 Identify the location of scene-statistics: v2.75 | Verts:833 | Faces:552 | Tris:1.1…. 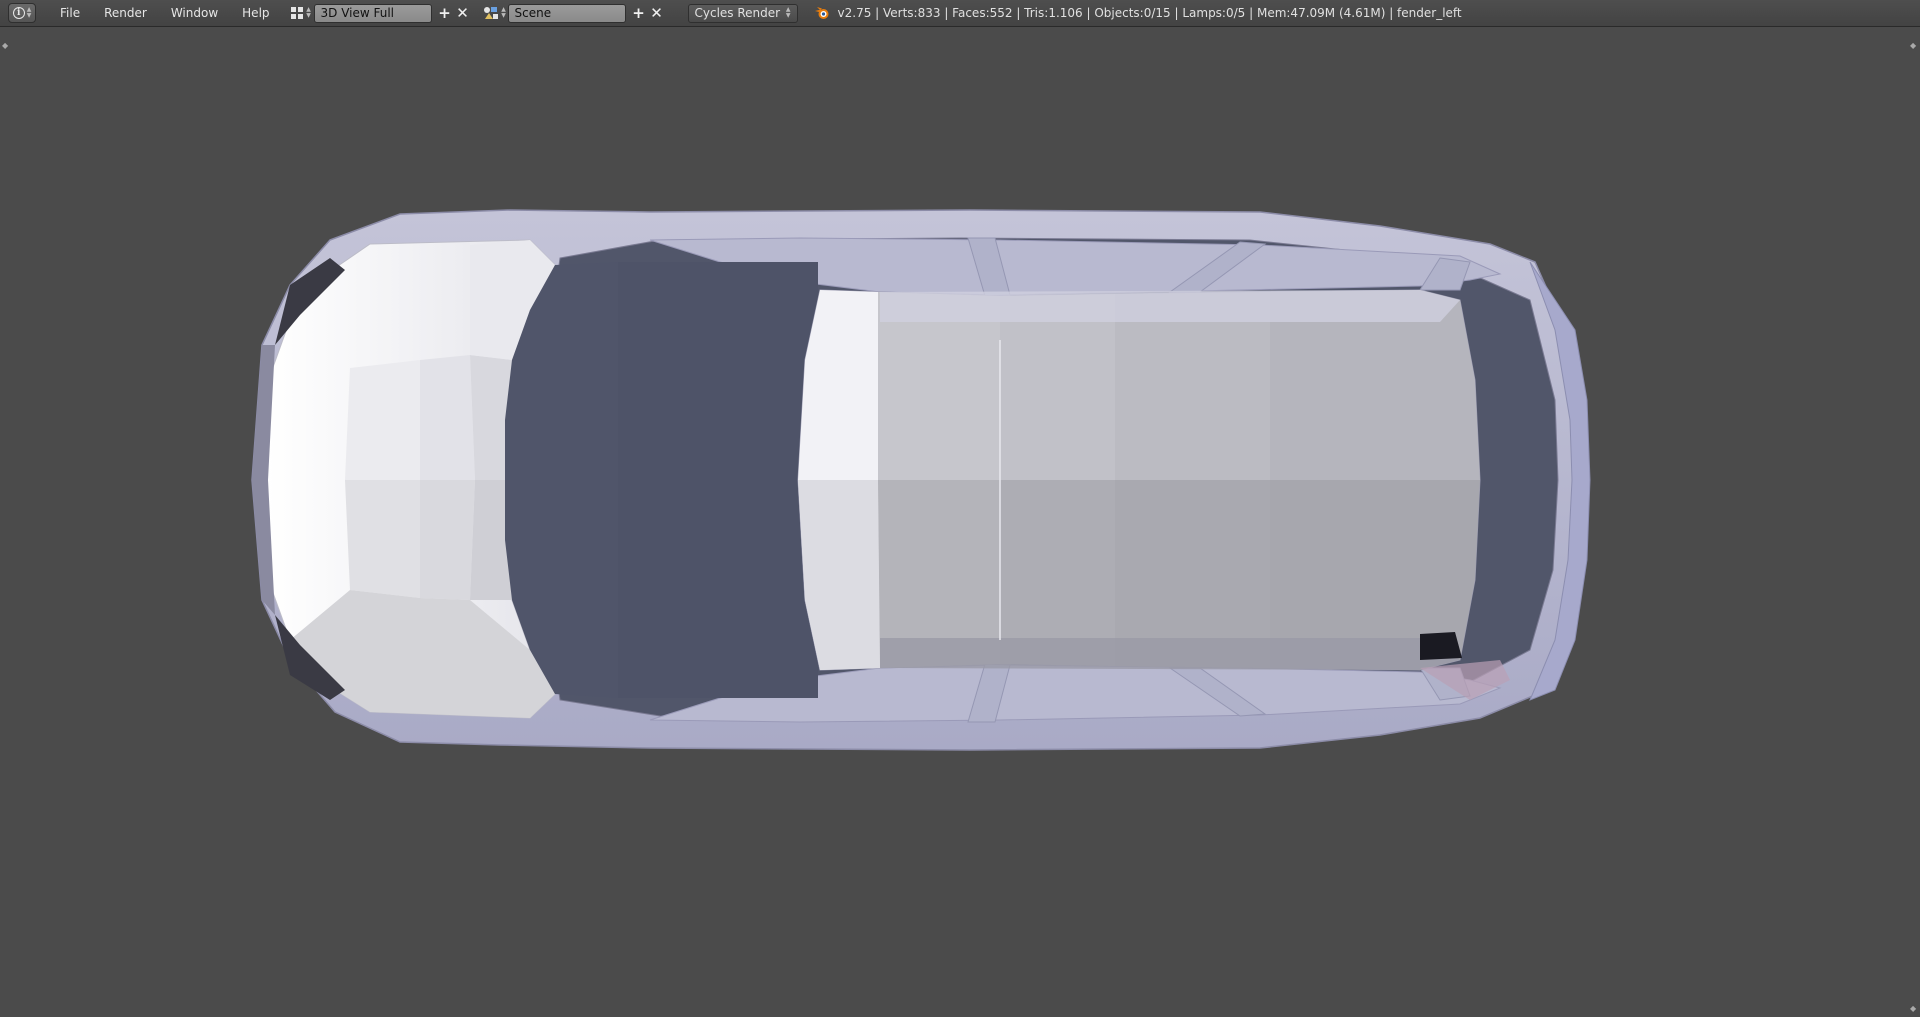
(1149, 13).